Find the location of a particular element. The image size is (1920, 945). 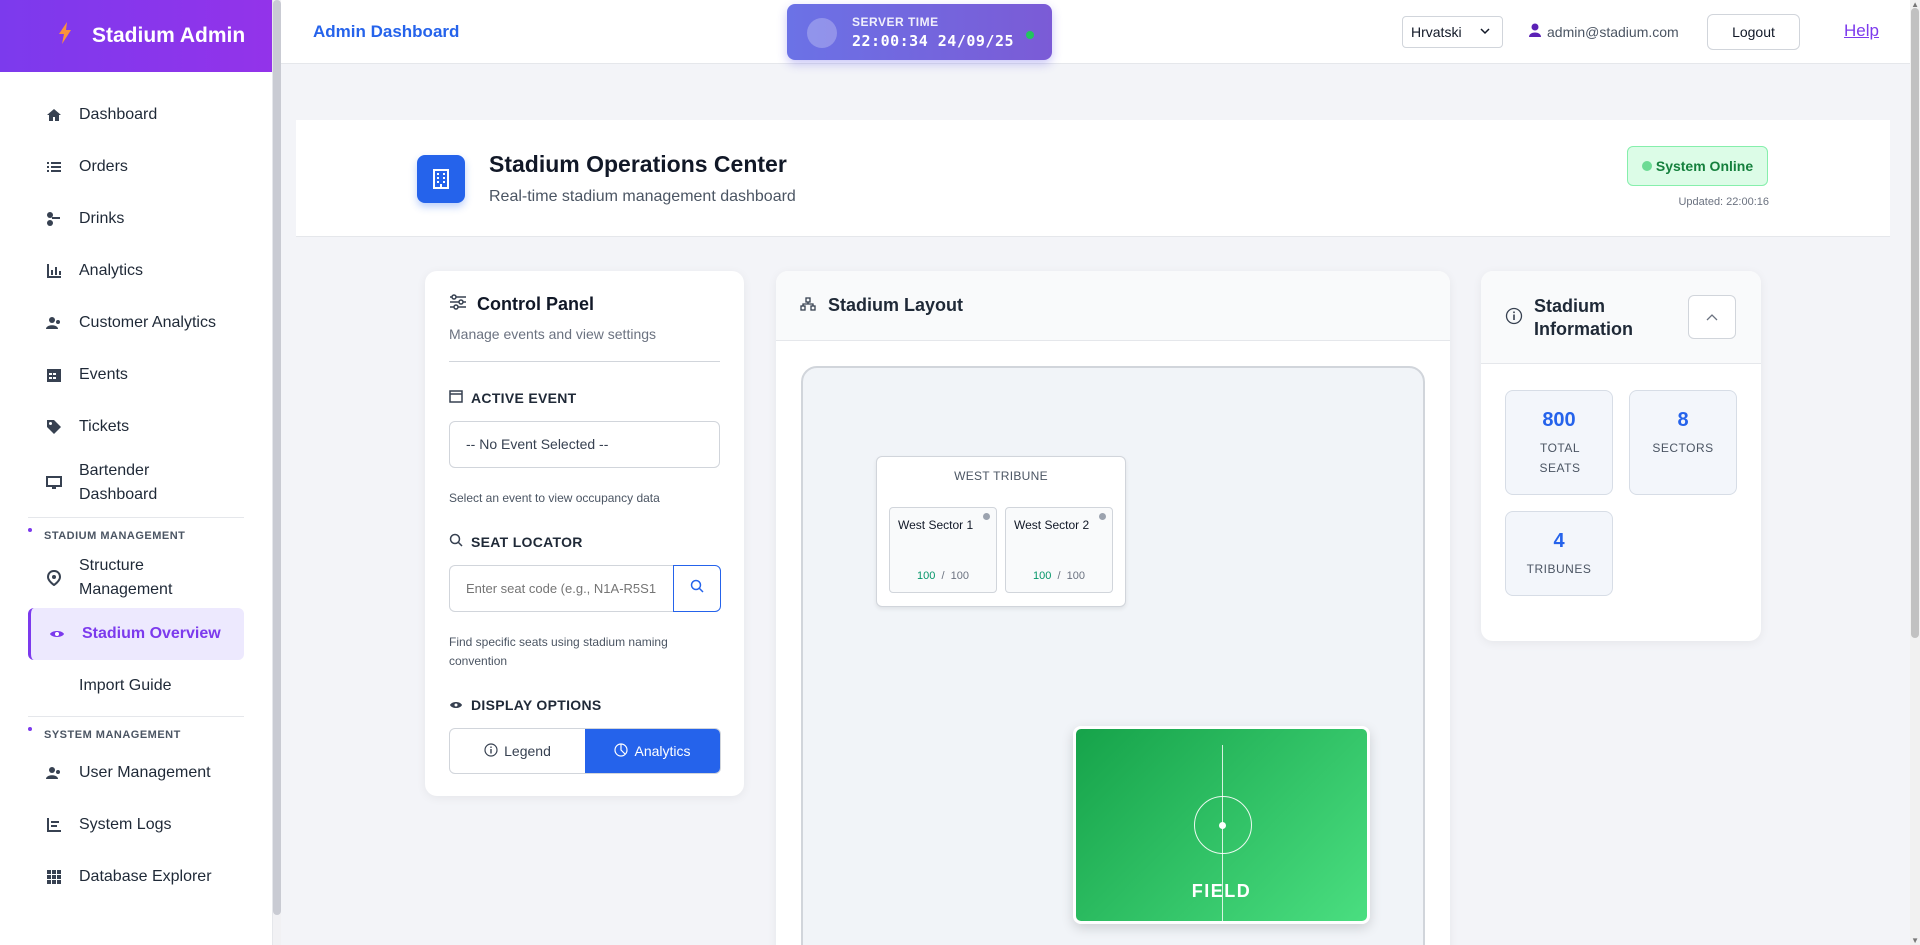

sidebar-item-bartender-dashboard: Bartender Dashboard is located at coordinates (136, 483).